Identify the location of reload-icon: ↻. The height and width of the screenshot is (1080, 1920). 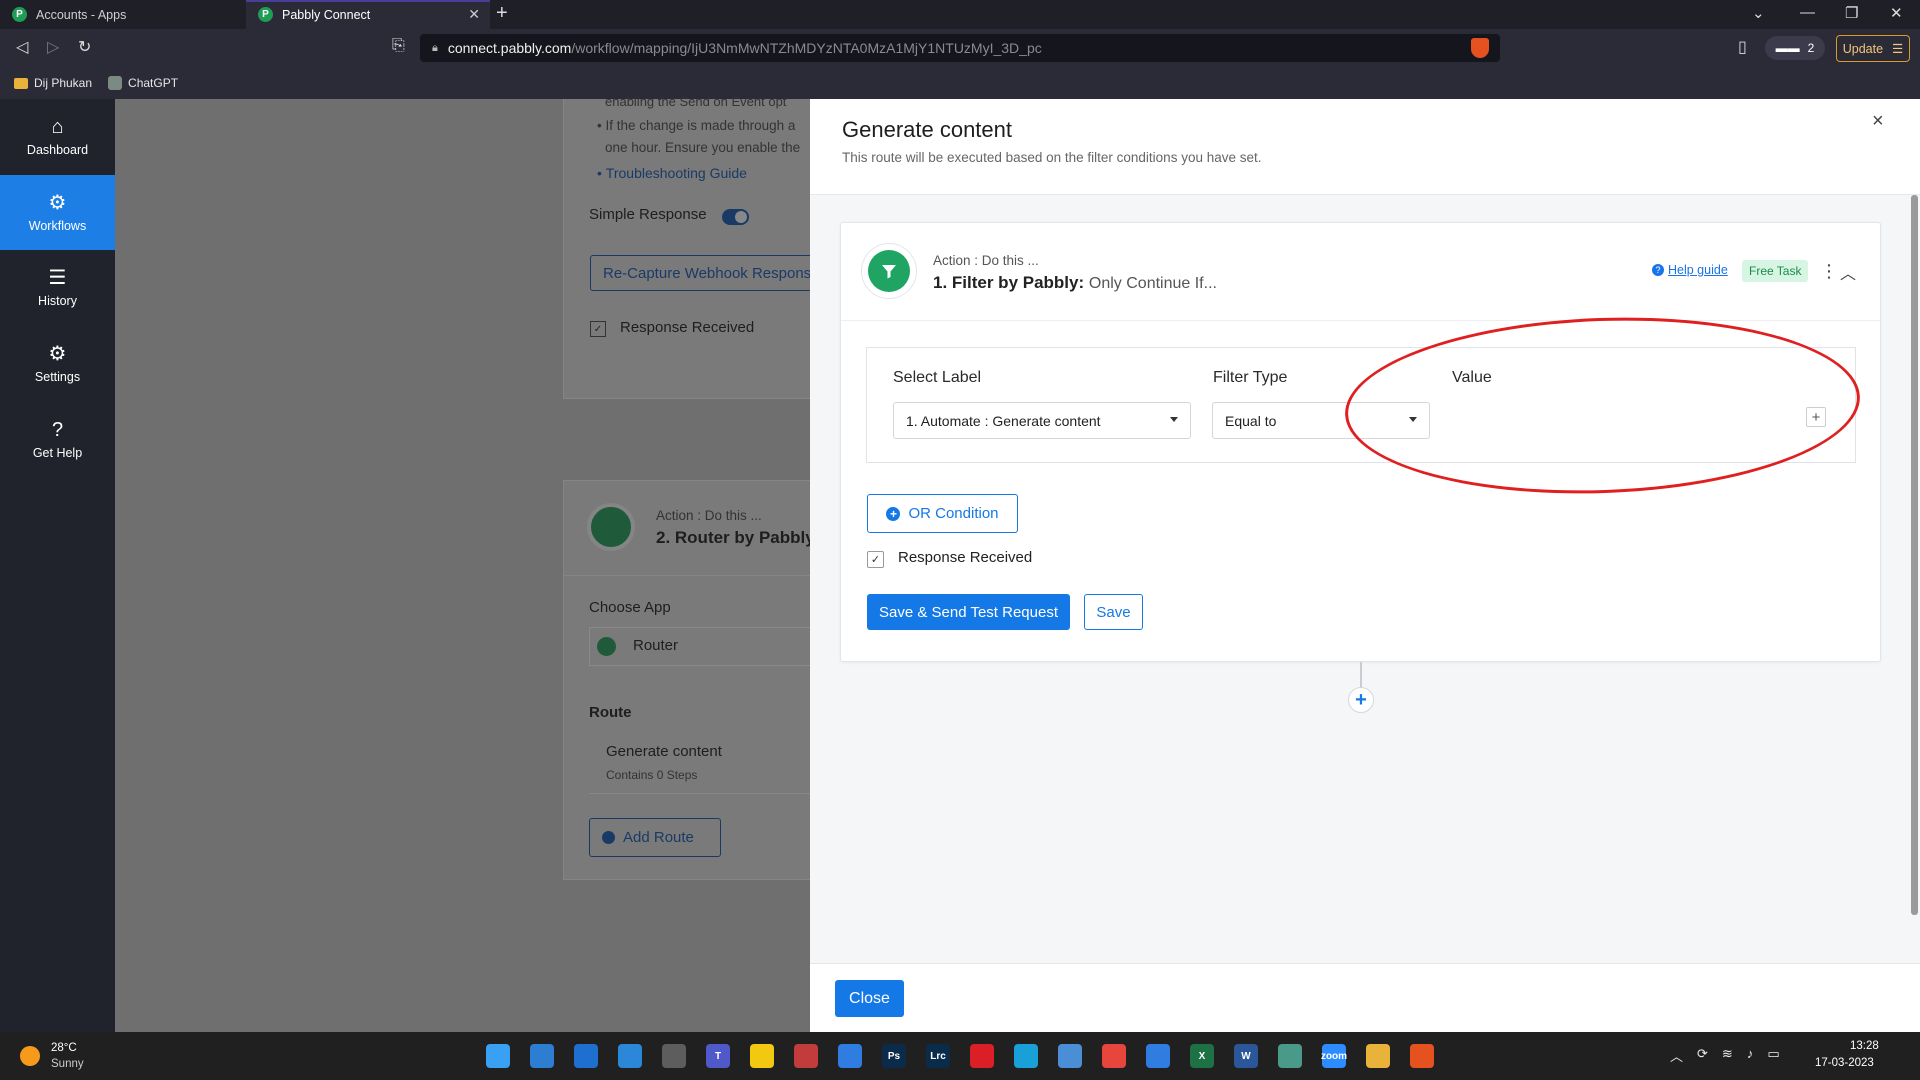
(84, 47).